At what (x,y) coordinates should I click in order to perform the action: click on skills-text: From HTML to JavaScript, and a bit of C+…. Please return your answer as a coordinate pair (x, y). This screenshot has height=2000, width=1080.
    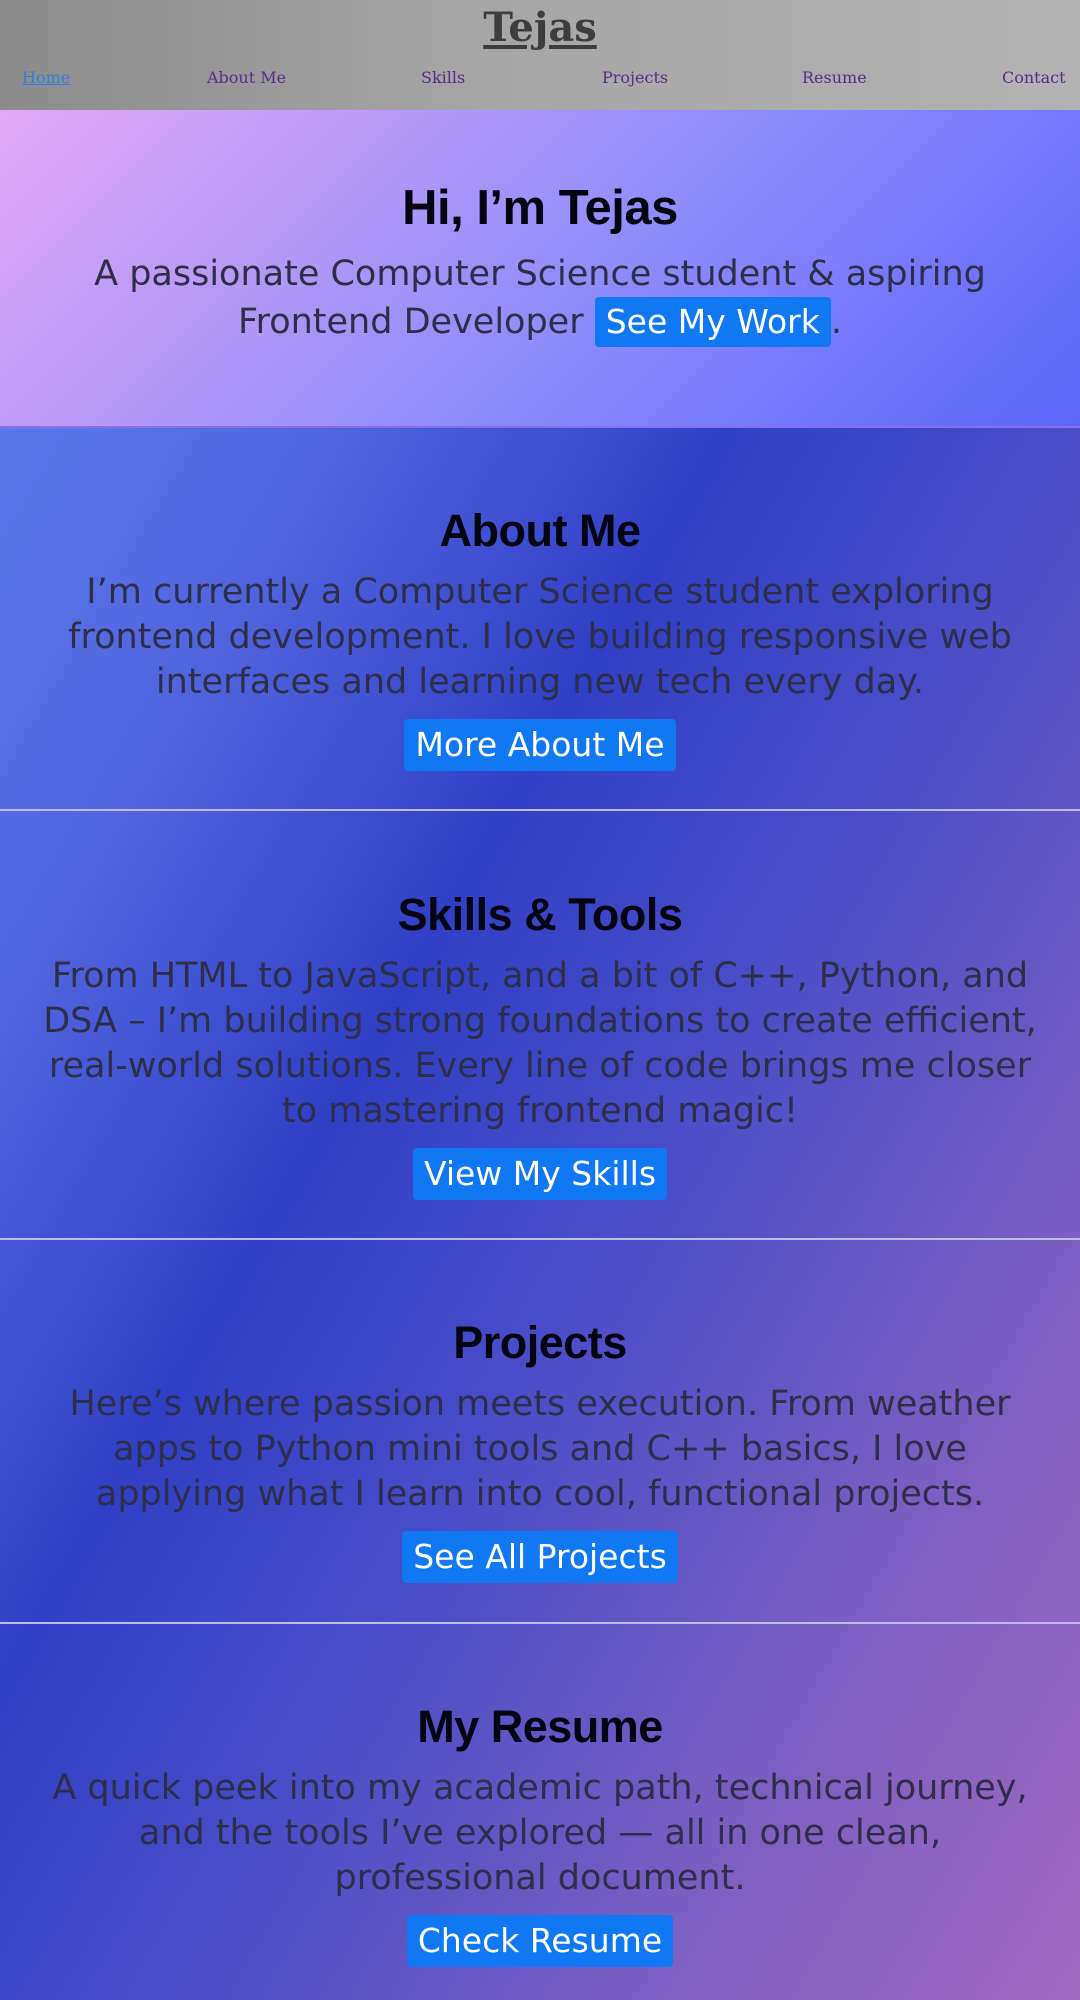
    Looking at the image, I should click on (540, 1043).